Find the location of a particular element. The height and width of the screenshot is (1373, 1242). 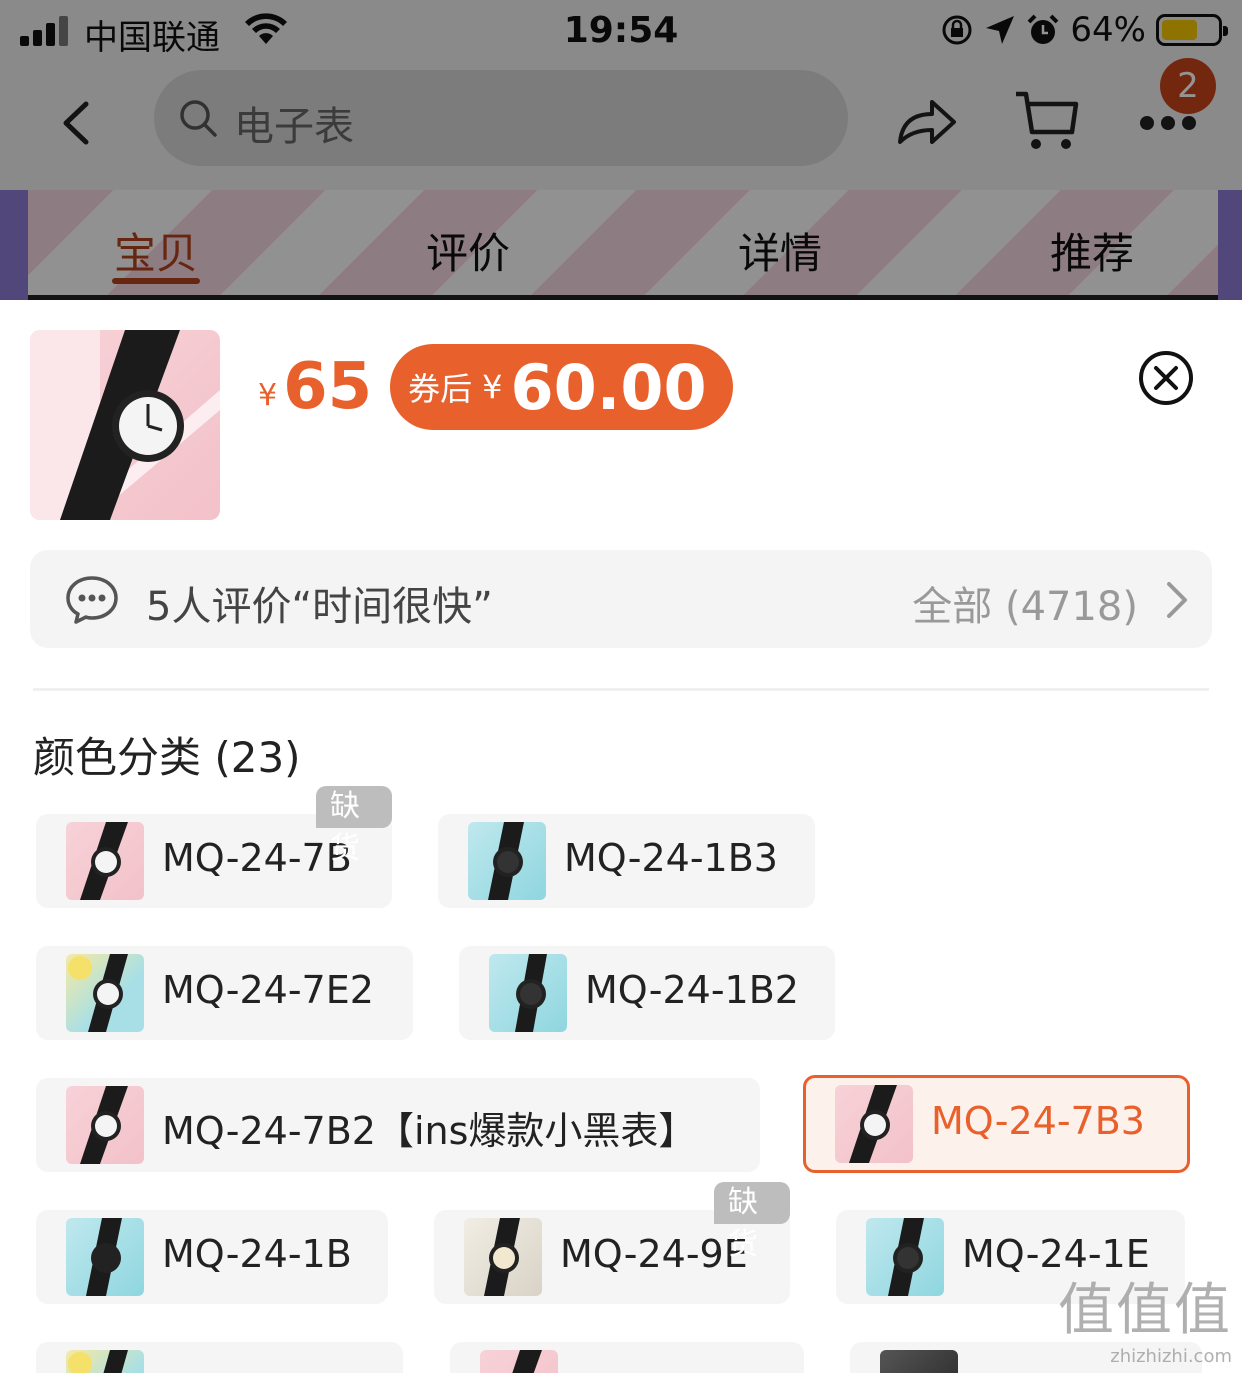

watermark-logo: 值值值 is located at coordinates (1145, 1310).